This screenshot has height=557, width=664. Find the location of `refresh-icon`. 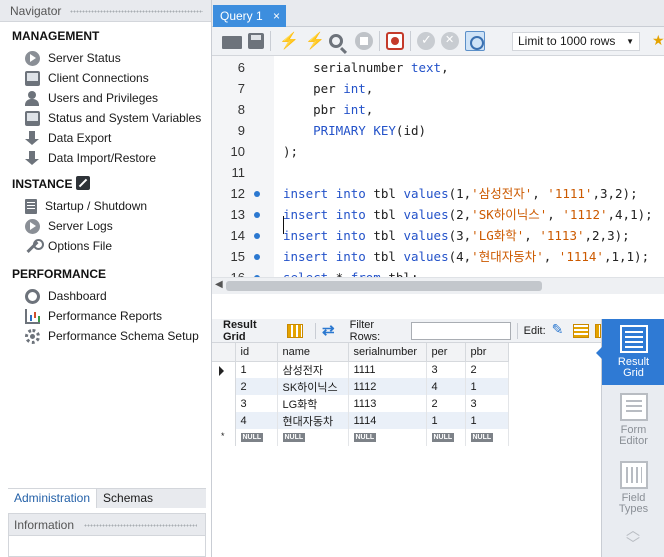

refresh-icon is located at coordinates (330, 330).